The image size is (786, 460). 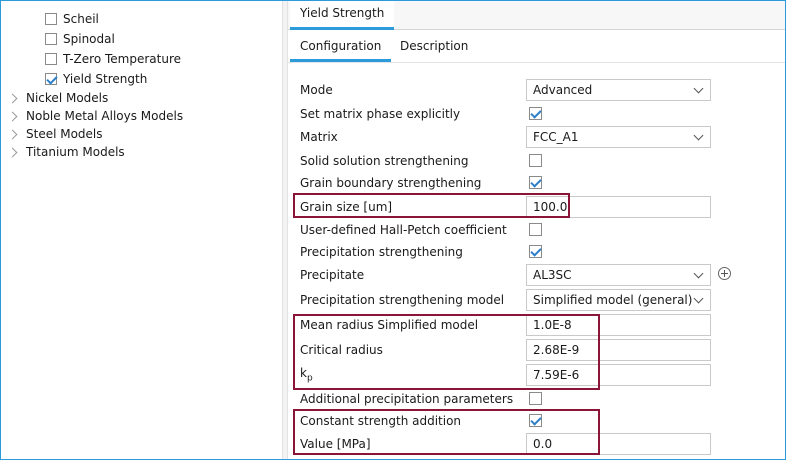 I want to click on grain-boundary-checkbox, so click(x=535, y=182).